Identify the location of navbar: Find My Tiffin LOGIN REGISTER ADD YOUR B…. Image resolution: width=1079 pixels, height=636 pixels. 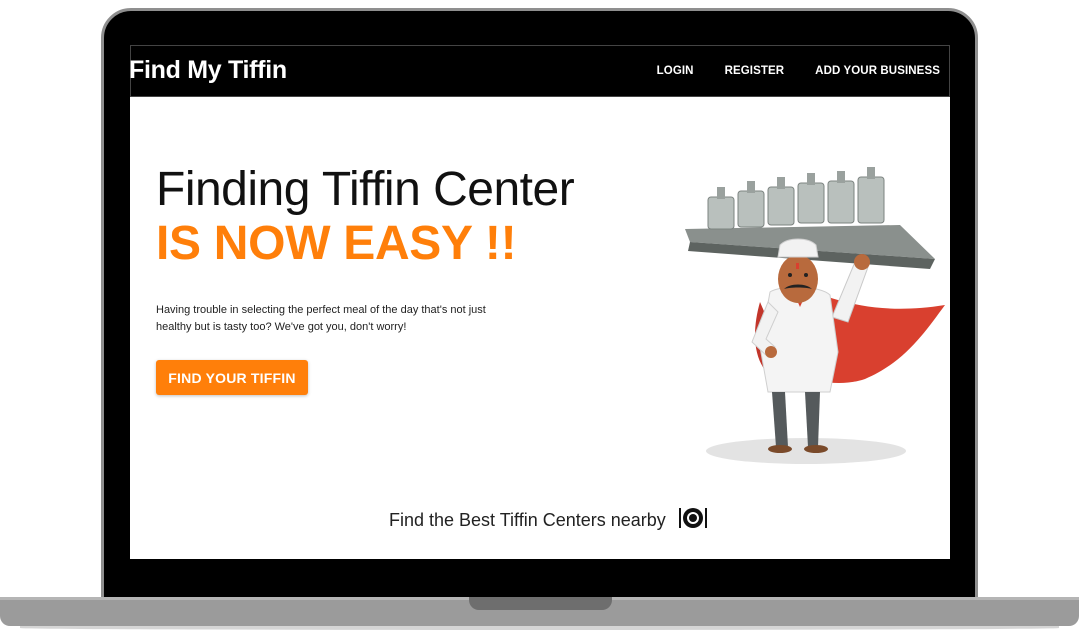
(540, 71).